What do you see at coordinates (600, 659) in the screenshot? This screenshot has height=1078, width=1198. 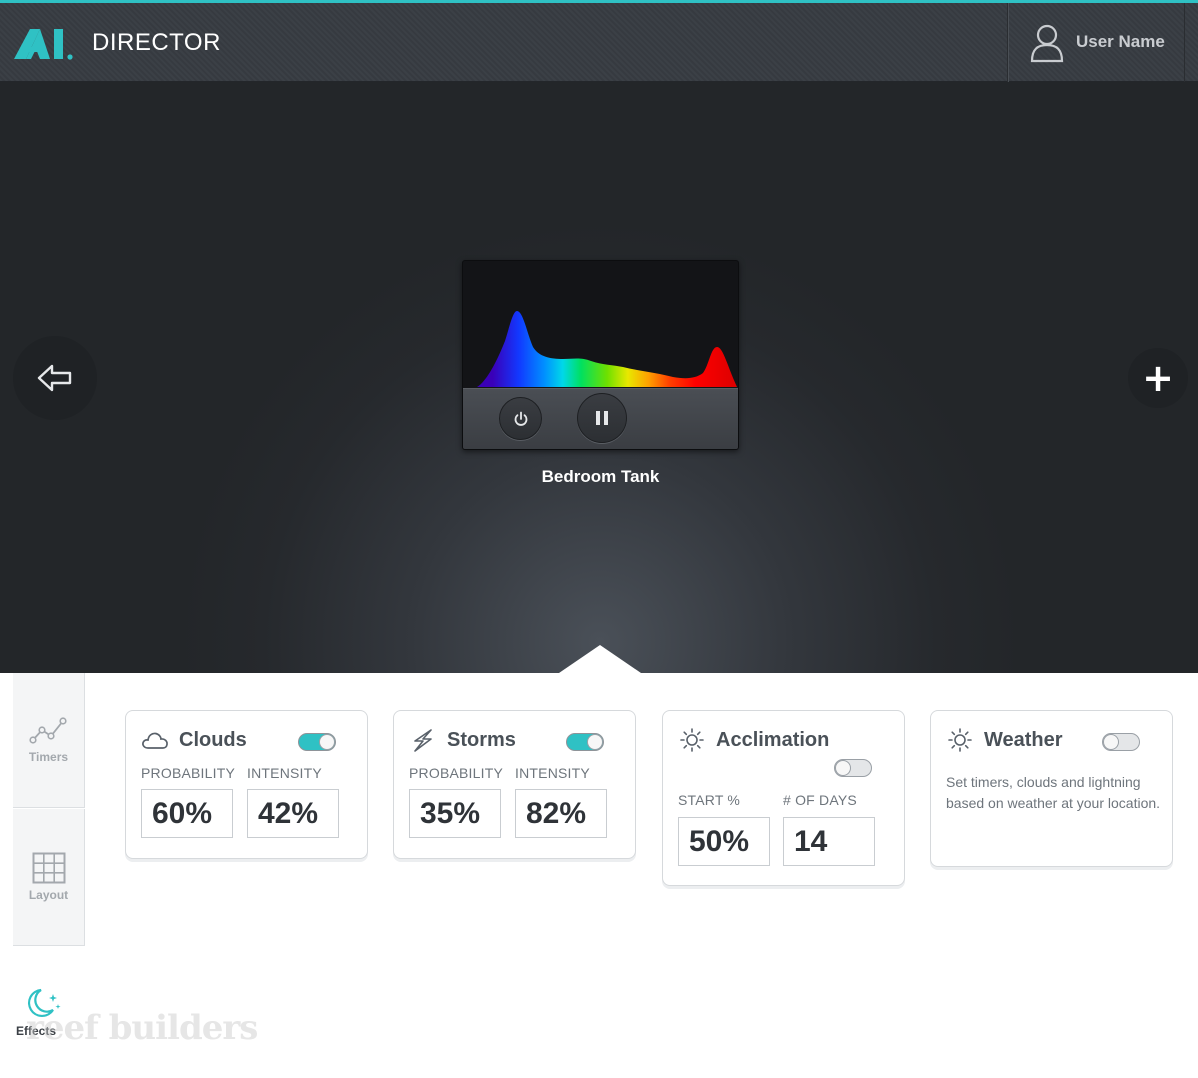 I see `panel-pointer` at bounding box center [600, 659].